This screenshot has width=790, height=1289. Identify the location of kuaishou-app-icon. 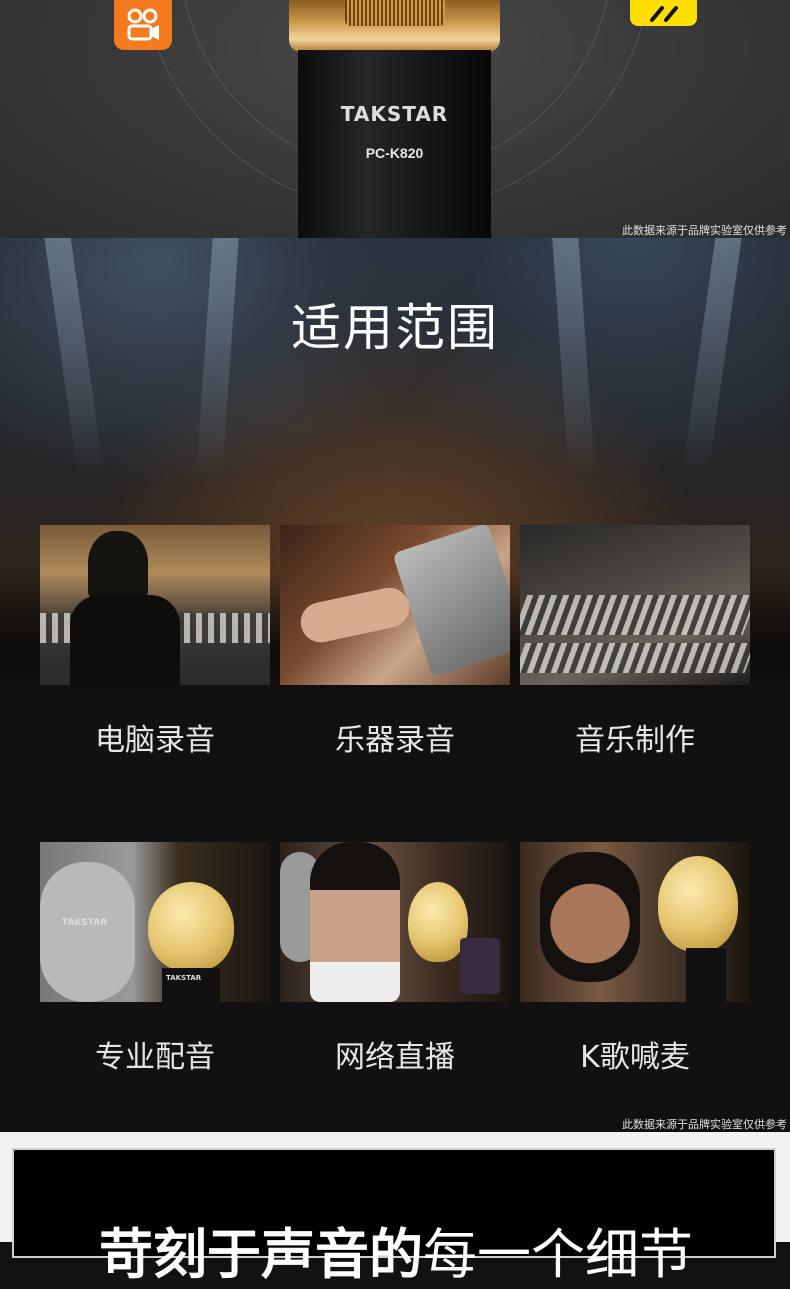
(143, 25).